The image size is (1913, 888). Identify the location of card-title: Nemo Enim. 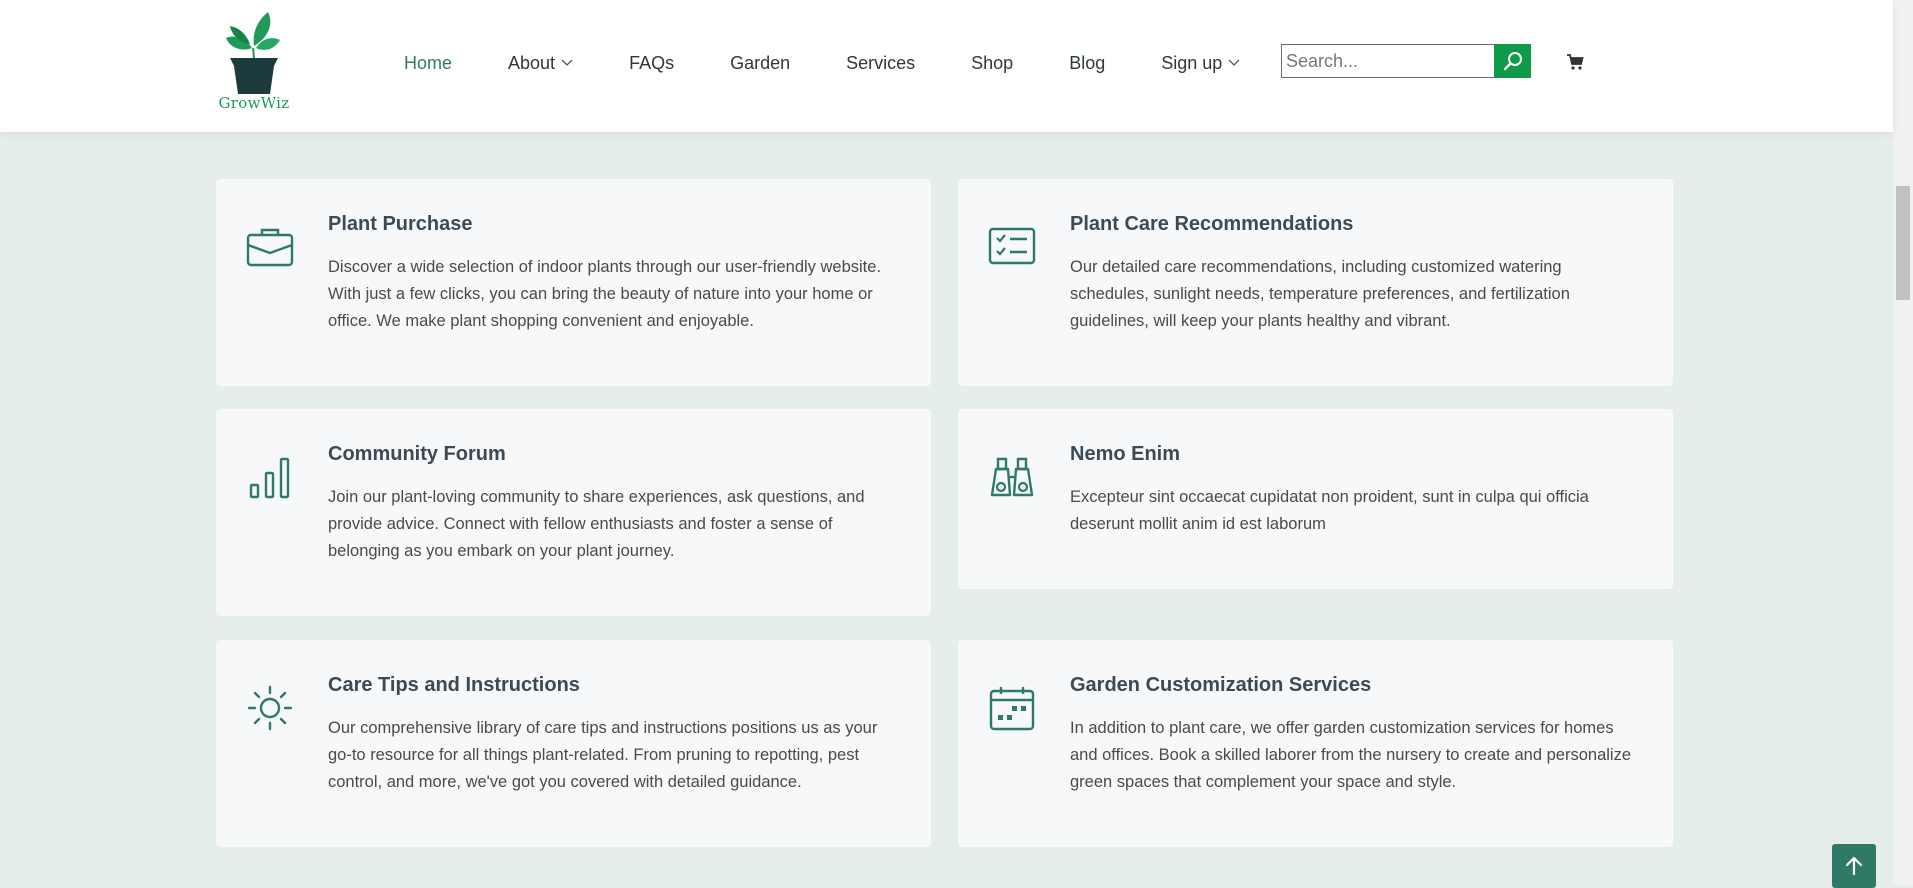
(1125, 454).